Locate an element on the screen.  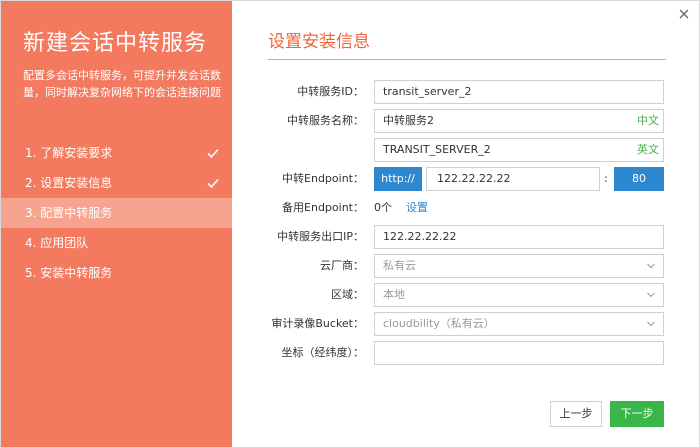
page-title: 设置安装信息 is located at coordinates (319, 42).